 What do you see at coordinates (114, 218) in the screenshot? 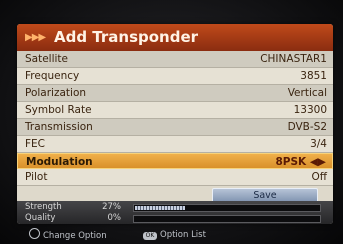
I see `quality-percent: 0%` at bounding box center [114, 218].